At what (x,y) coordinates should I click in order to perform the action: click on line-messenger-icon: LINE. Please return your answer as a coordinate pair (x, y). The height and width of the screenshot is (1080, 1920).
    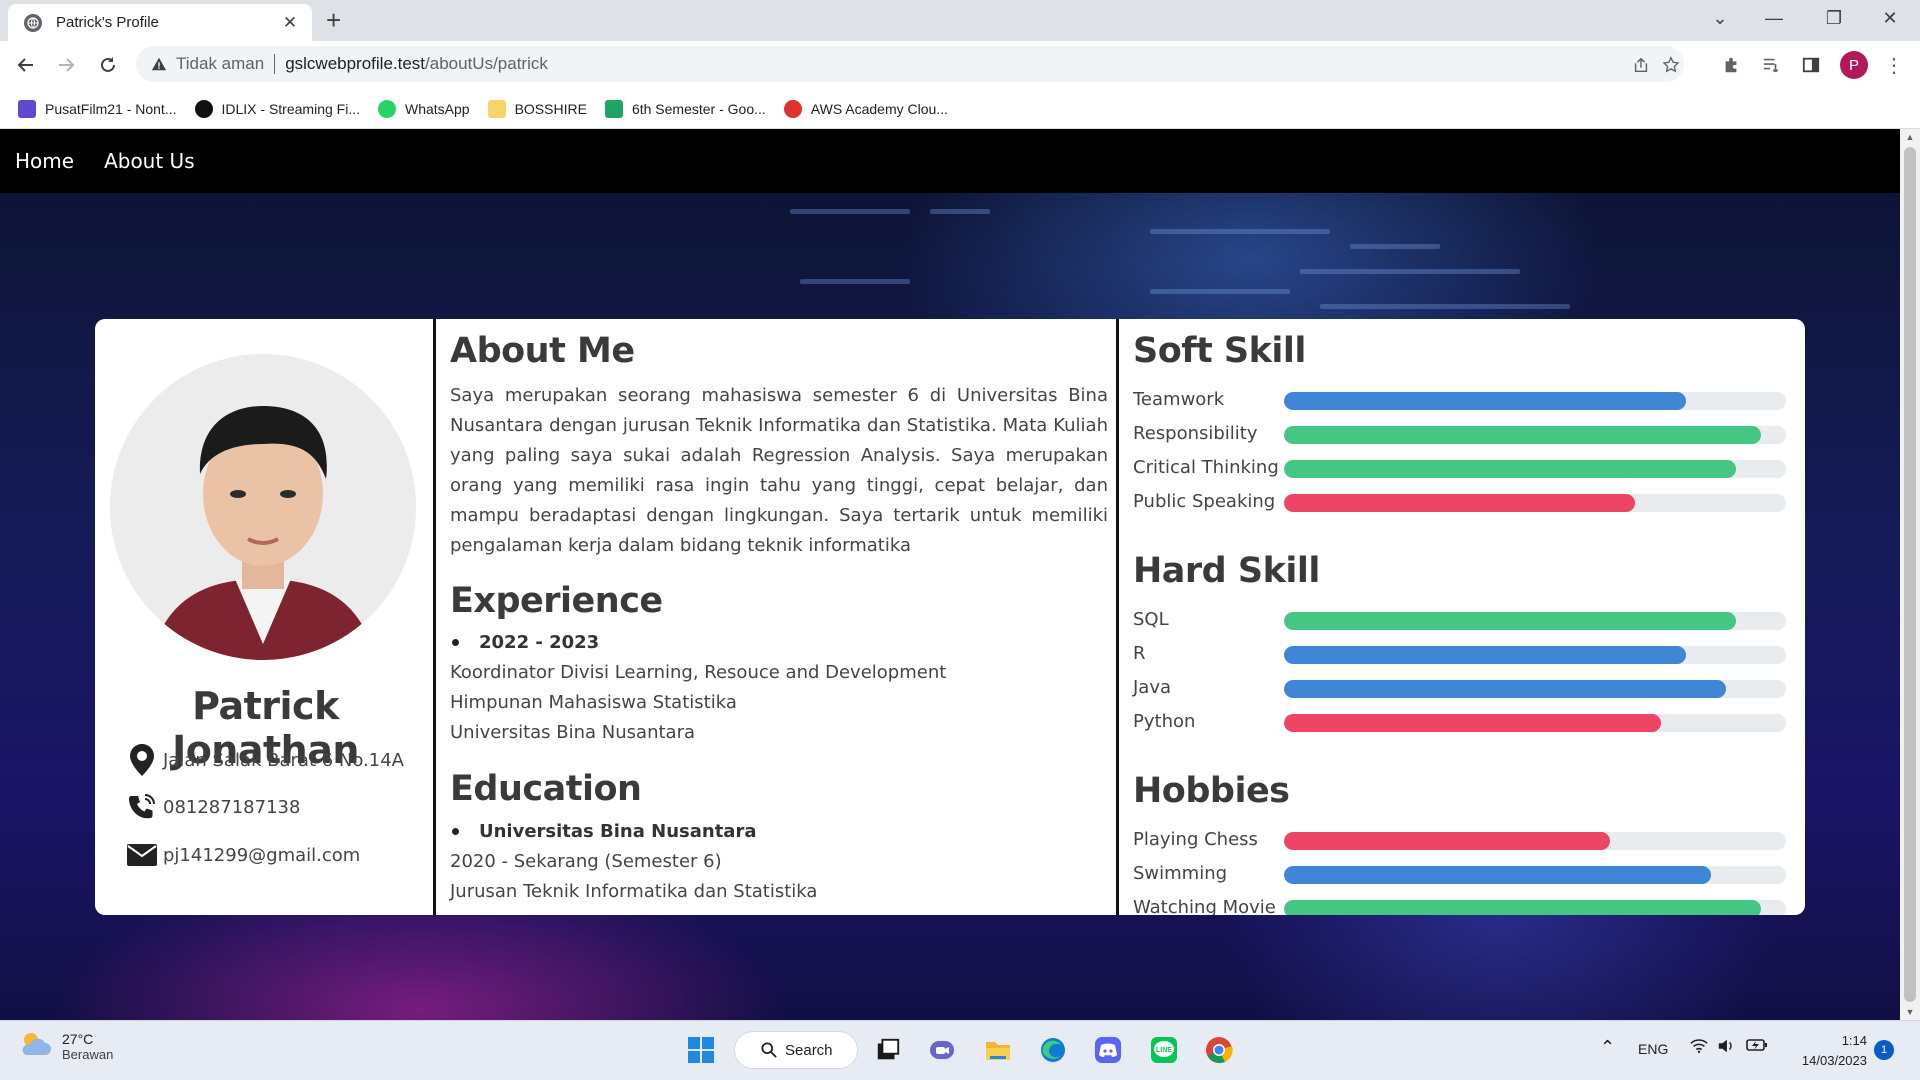
    Looking at the image, I should click on (1164, 1050).